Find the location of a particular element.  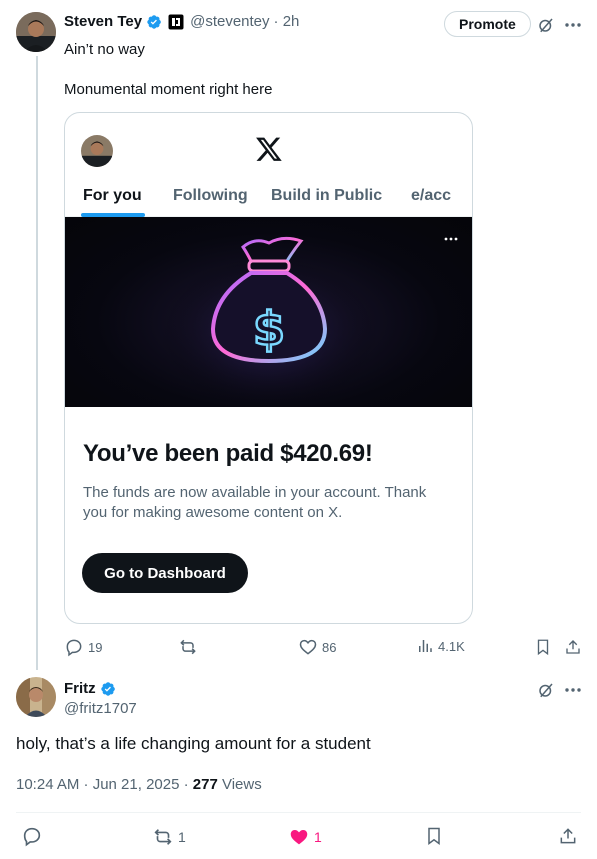

reply-verified-badge-icon is located at coordinates (107, 688).